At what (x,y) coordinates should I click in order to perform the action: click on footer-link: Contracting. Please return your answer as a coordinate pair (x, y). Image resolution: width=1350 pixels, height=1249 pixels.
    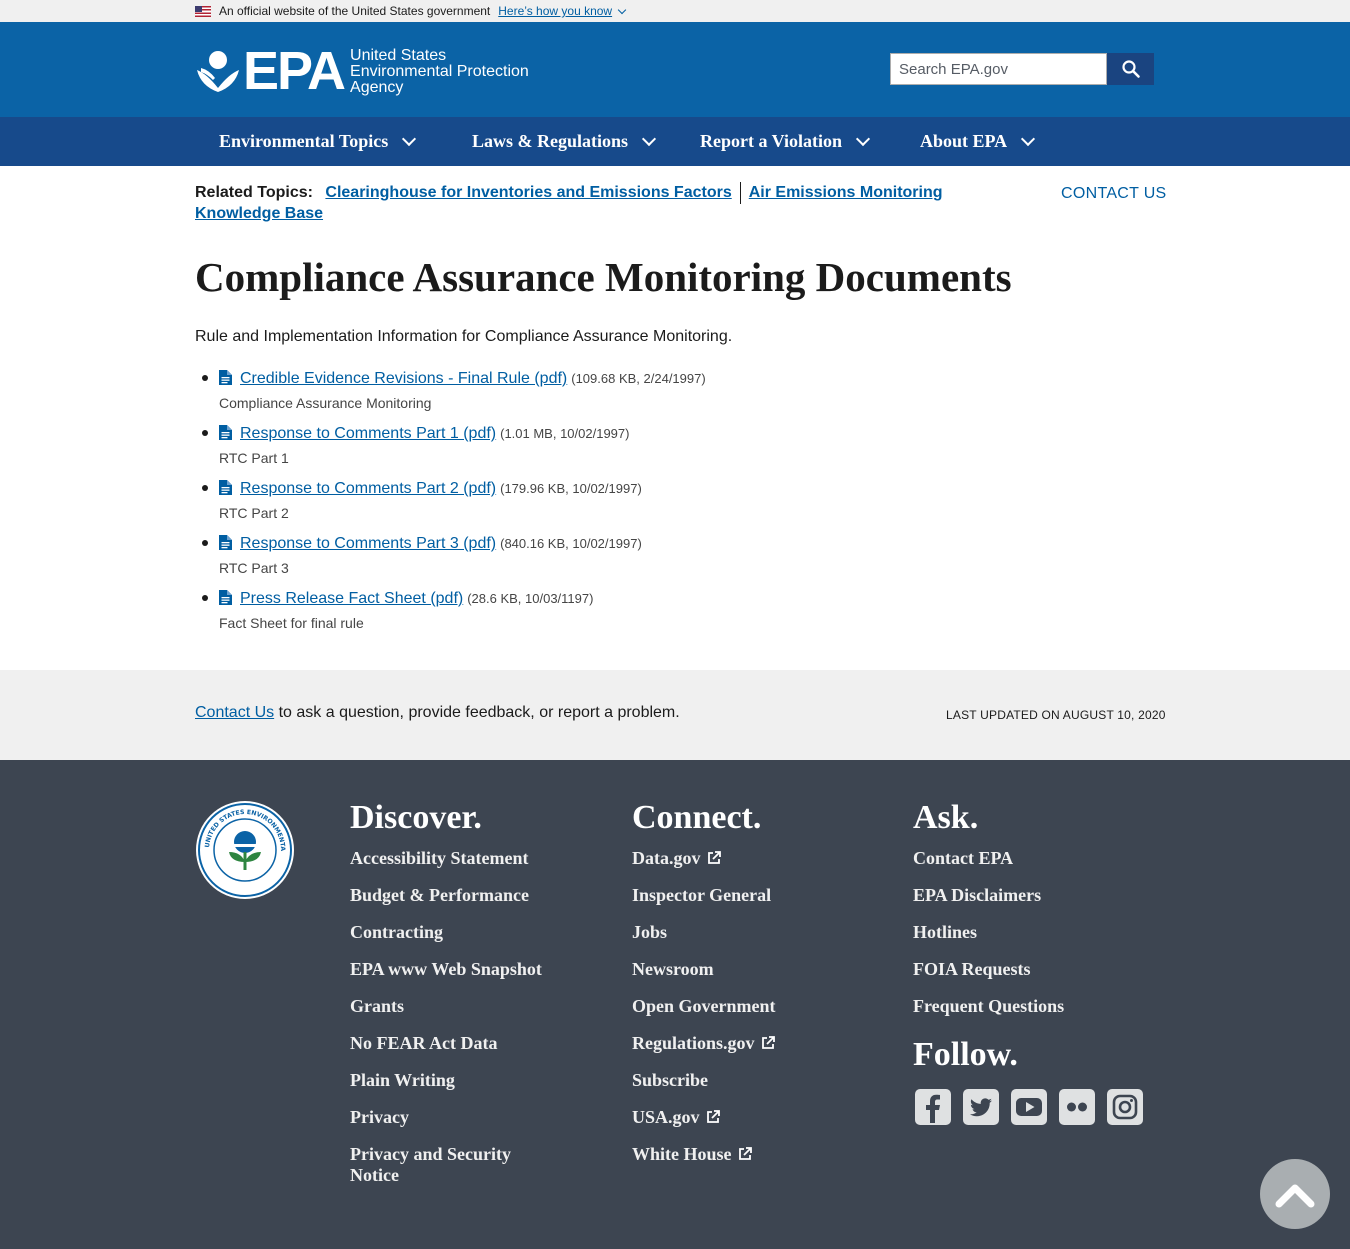
    Looking at the image, I should click on (465, 932).